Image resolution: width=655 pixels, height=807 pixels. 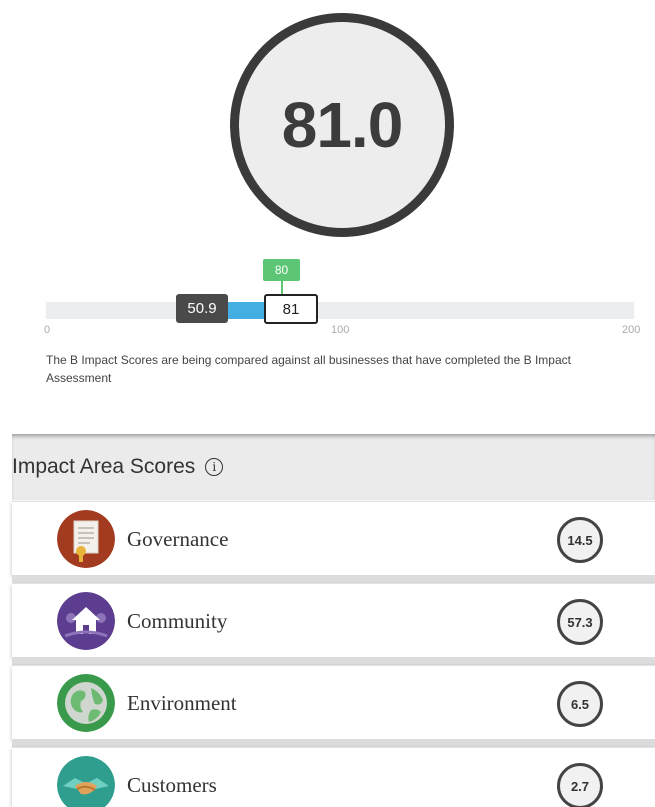 What do you see at coordinates (202, 308) in the screenshot?
I see `median-score-marker: 50.9` at bounding box center [202, 308].